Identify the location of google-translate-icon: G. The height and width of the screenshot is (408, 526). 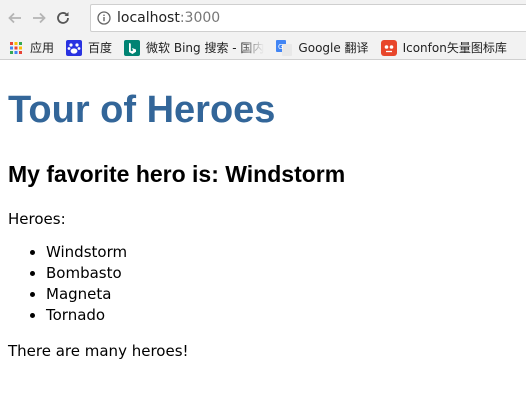
(284, 47).